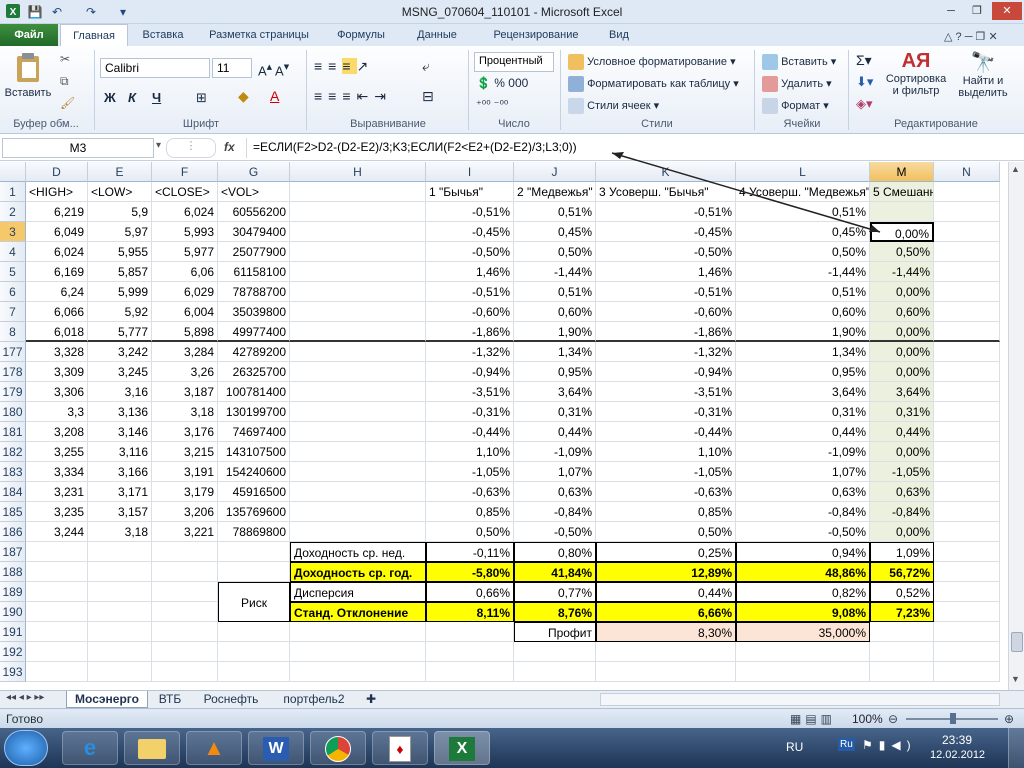  What do you see at coordinates (799, 62) in the screenshot?
I see `insert-cells-button: Вставить ▾` at bounding box center [799, 62].